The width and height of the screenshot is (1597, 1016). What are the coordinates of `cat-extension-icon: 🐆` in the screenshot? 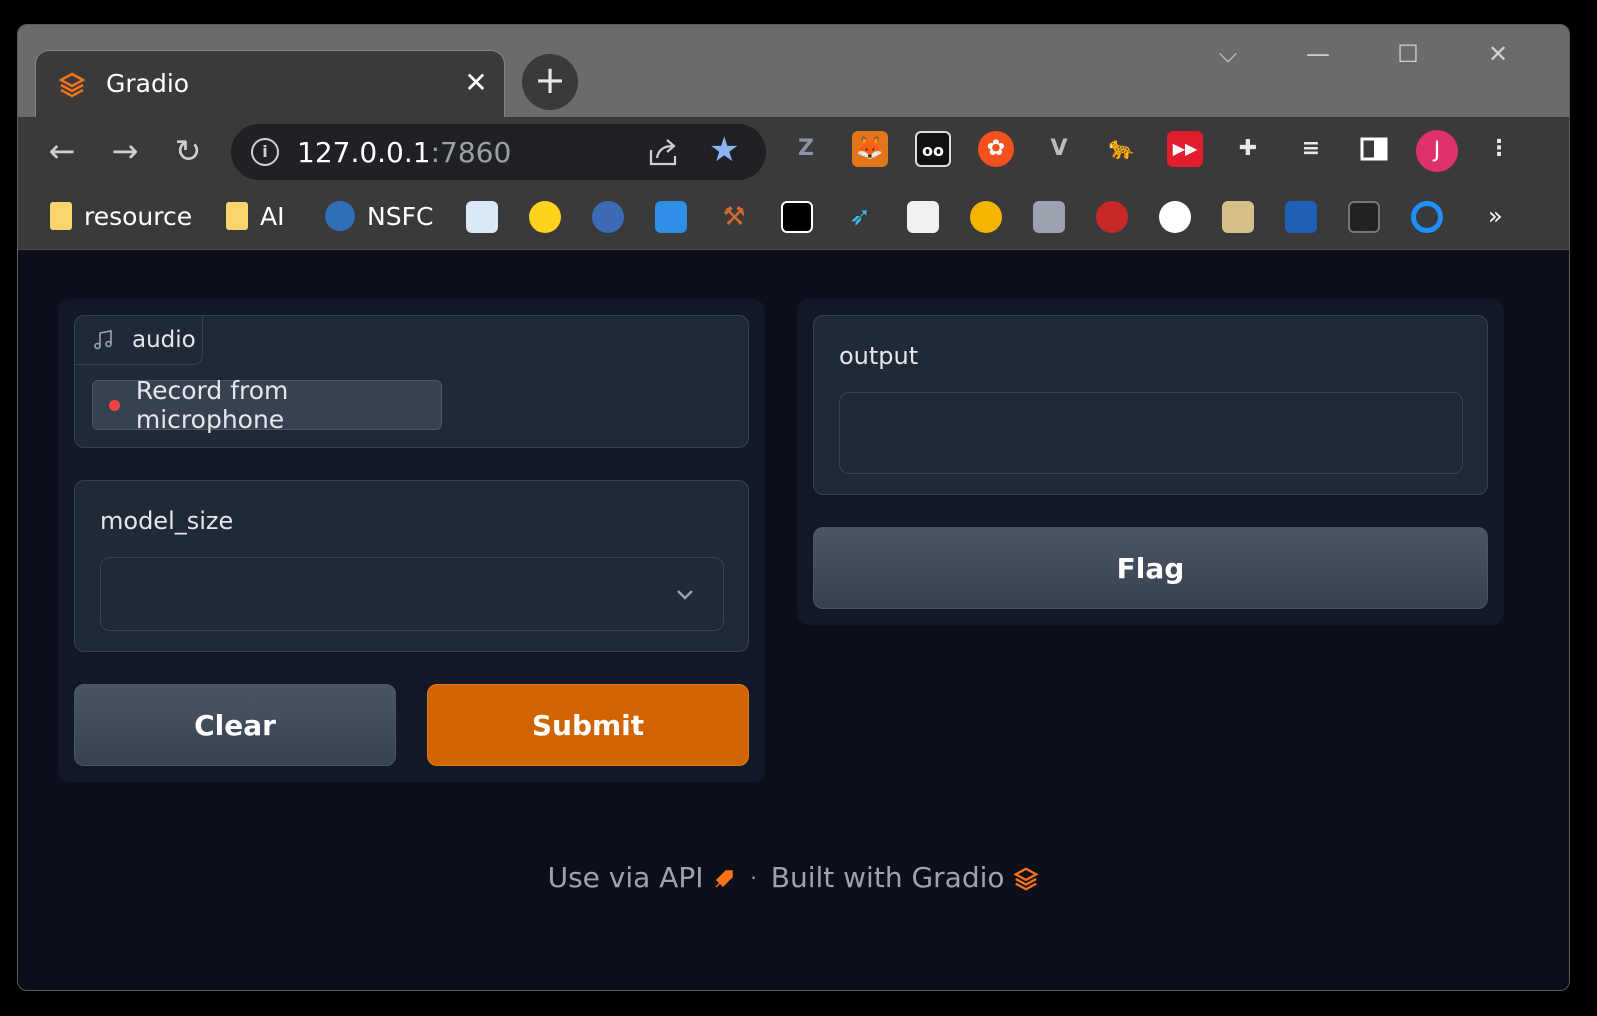 It's located at (1122, 149).